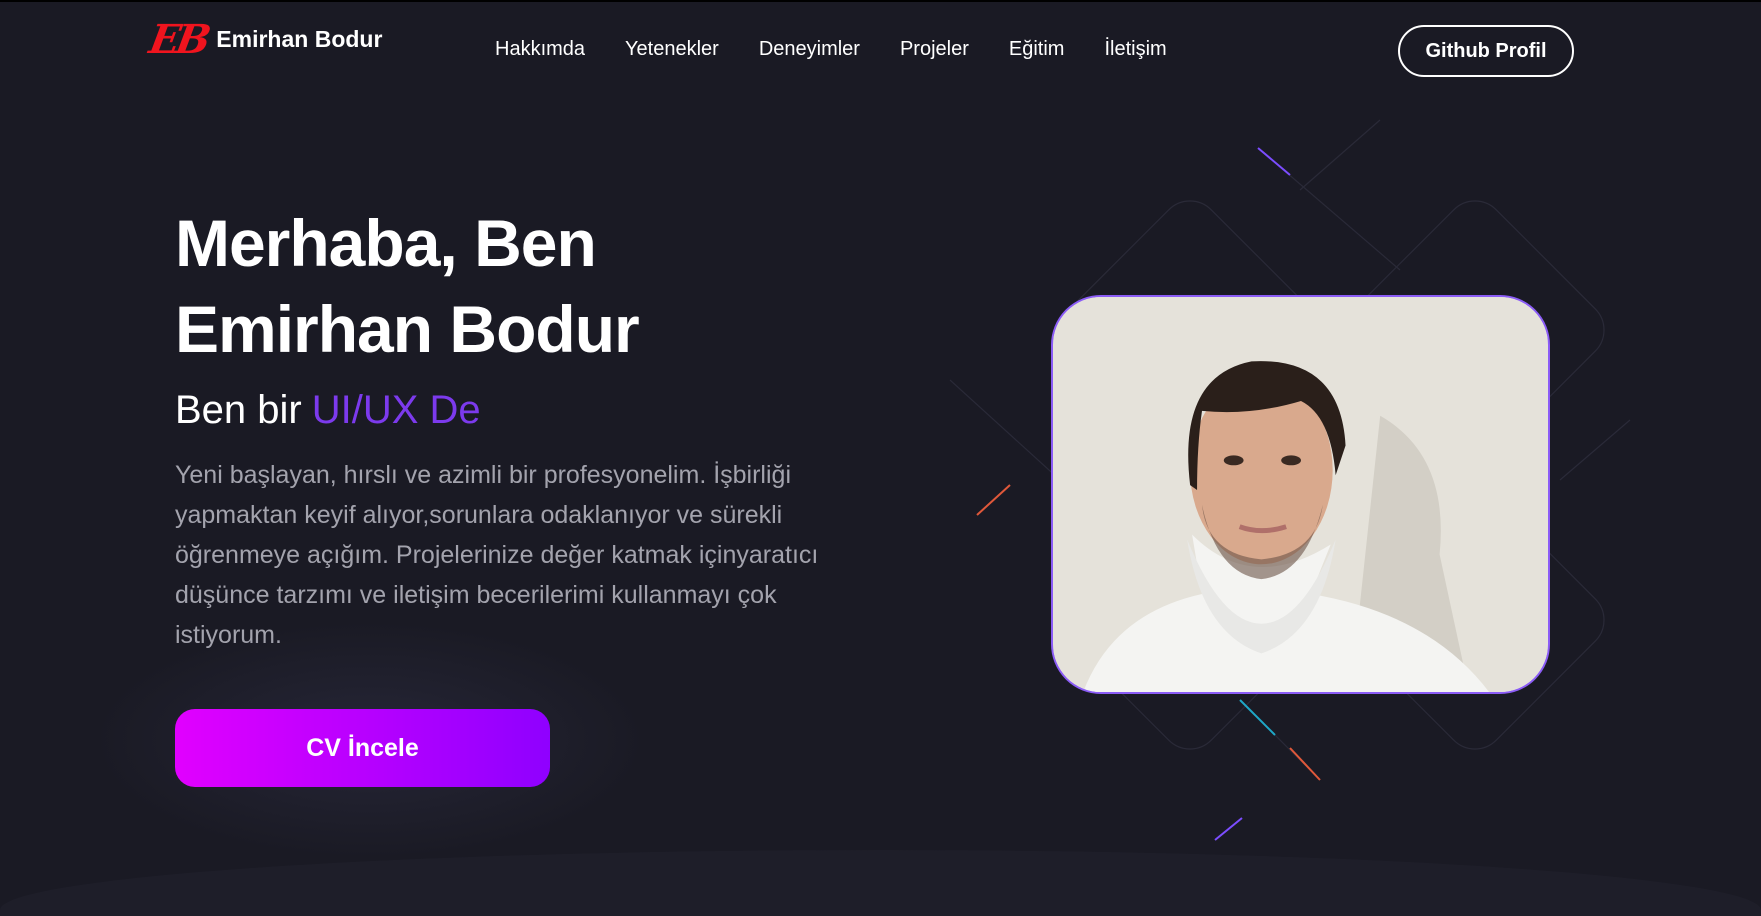 The image size is (1761, 916). I want to click on deco-line-purple, so click(1274, 161).